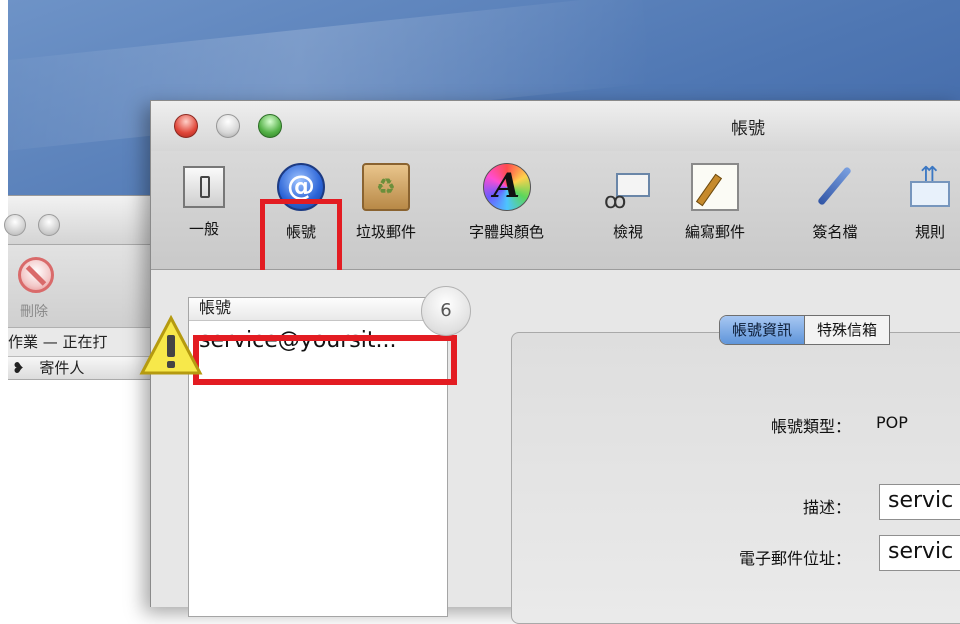 This screenshot has width=960, height=624. What do you see at coordinates (826, 507) in the screenshot?
I see `description-label: 描述：` at bounding box center [826, 507].